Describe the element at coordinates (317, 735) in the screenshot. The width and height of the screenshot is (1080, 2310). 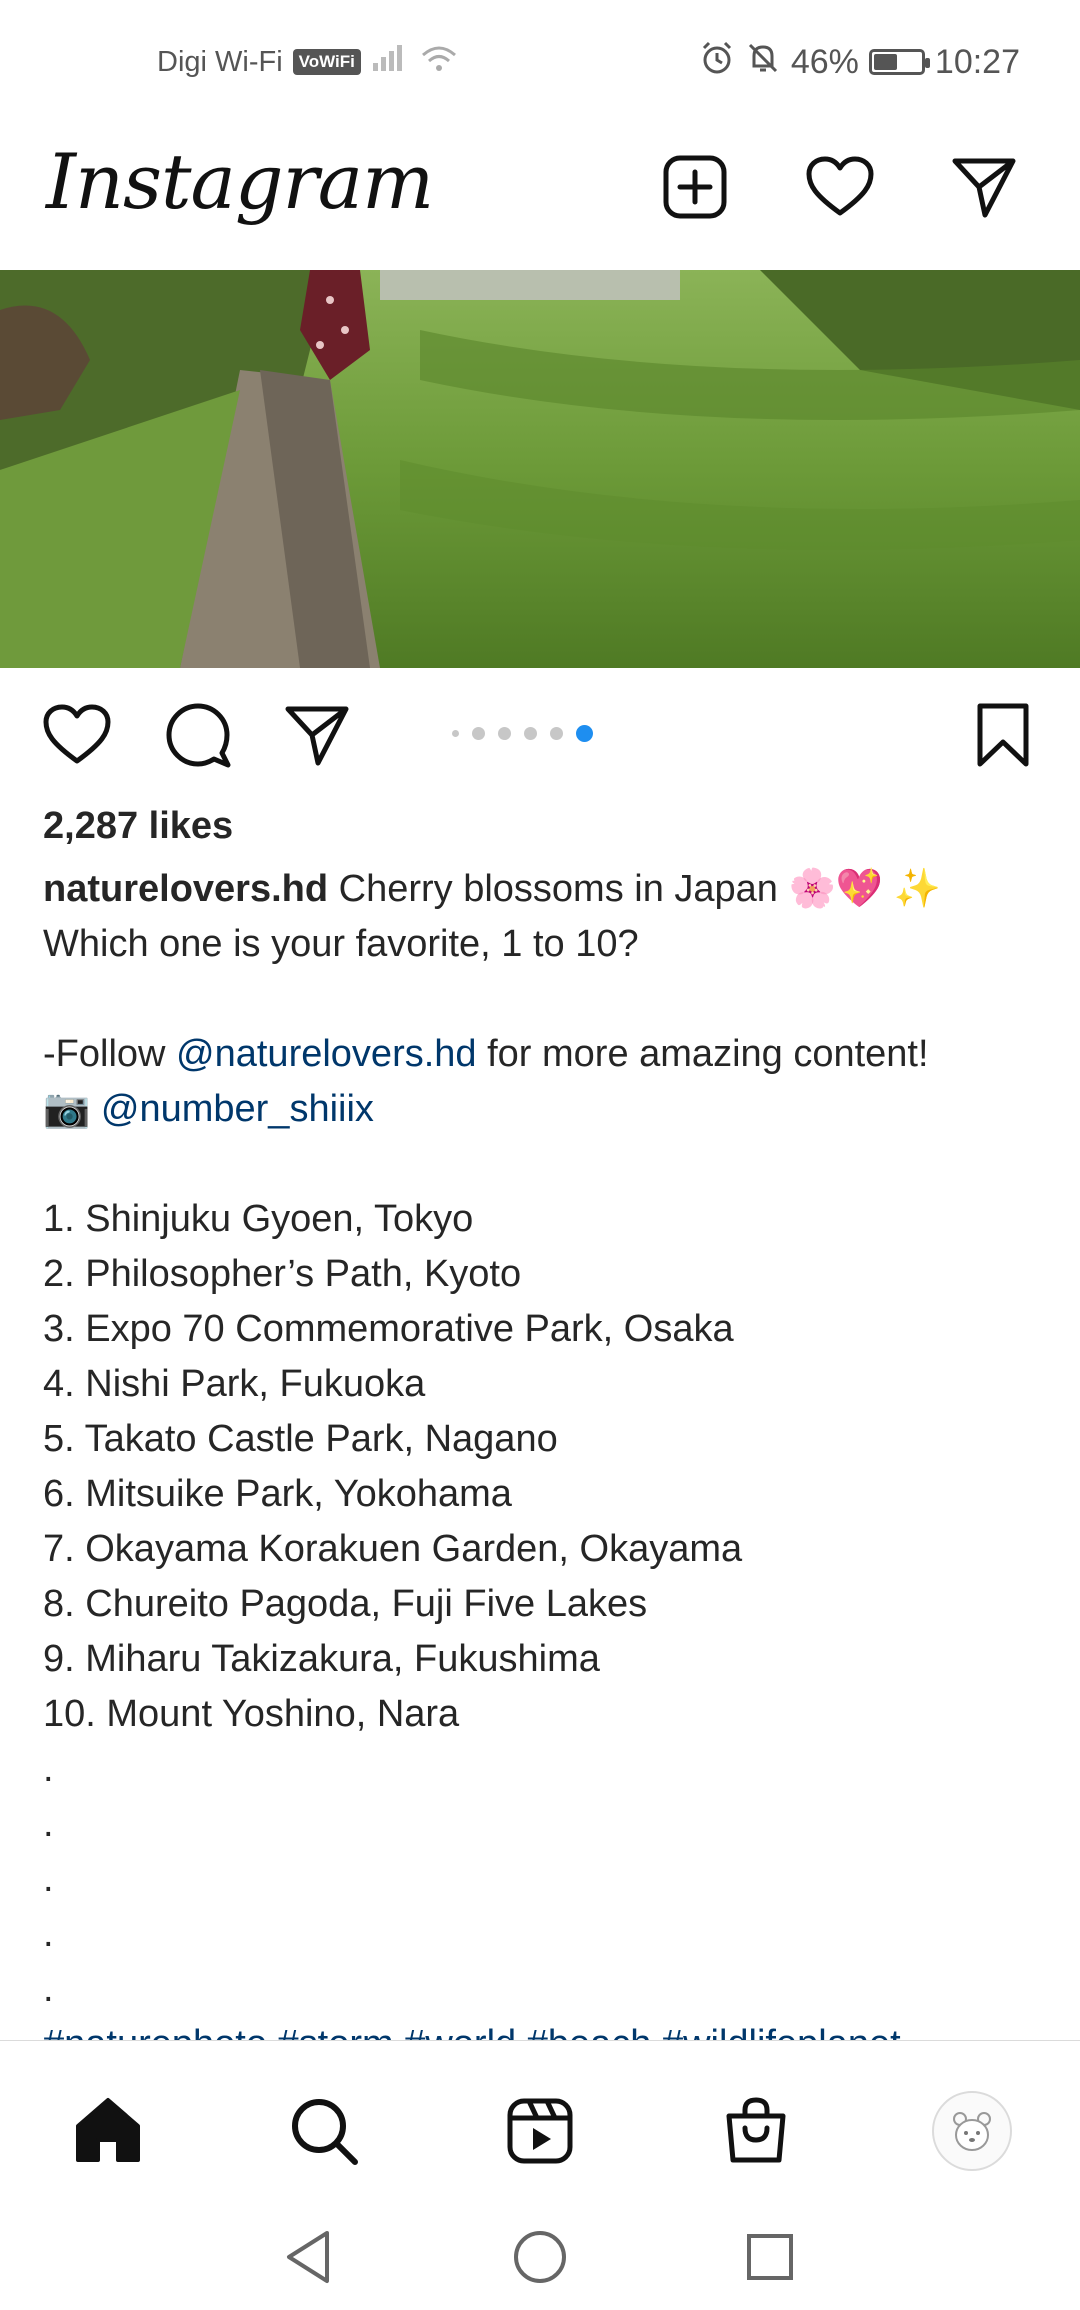
I see `share-icon` at that location.